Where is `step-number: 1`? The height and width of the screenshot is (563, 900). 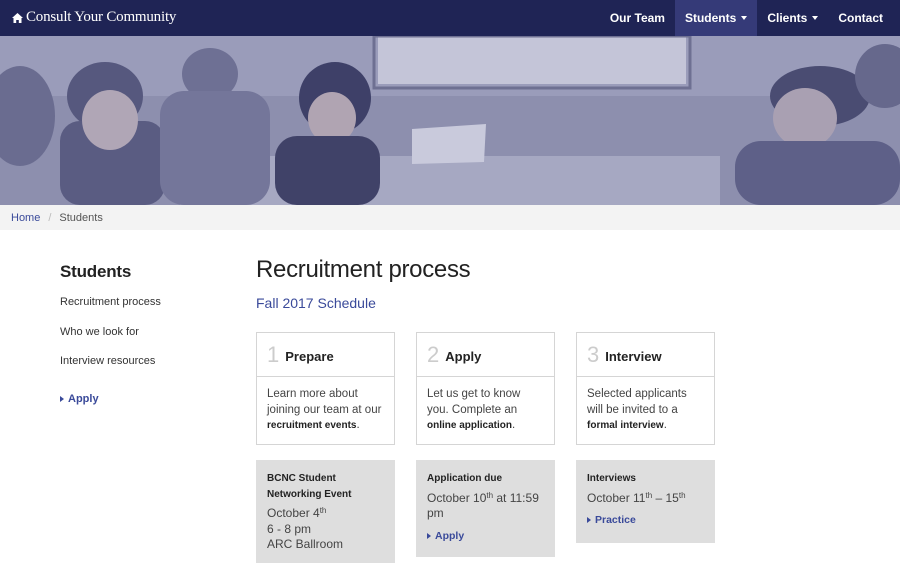 step-number: 1 is located at coordinates (273, 354).